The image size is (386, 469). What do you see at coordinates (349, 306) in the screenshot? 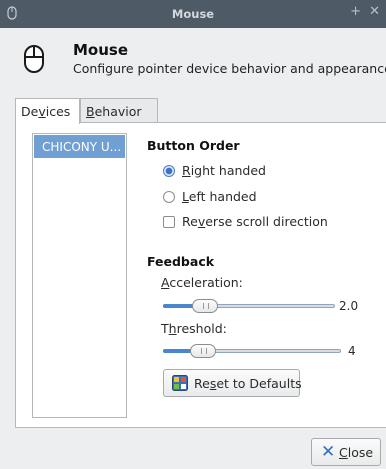
I see `acceleration-value: 2.0` at bounding box center [349, 306].